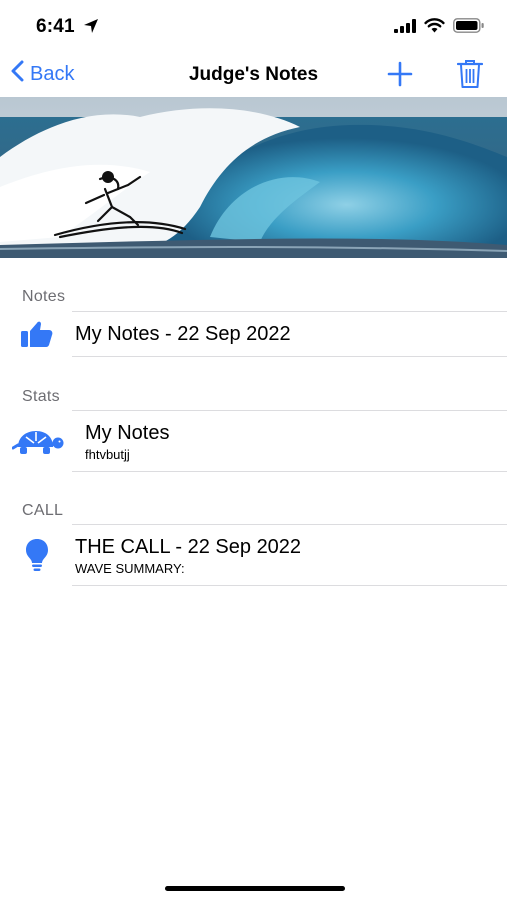 This screenshot has width=507, height=900. I want to click on home-indicator, so click(255, 888).